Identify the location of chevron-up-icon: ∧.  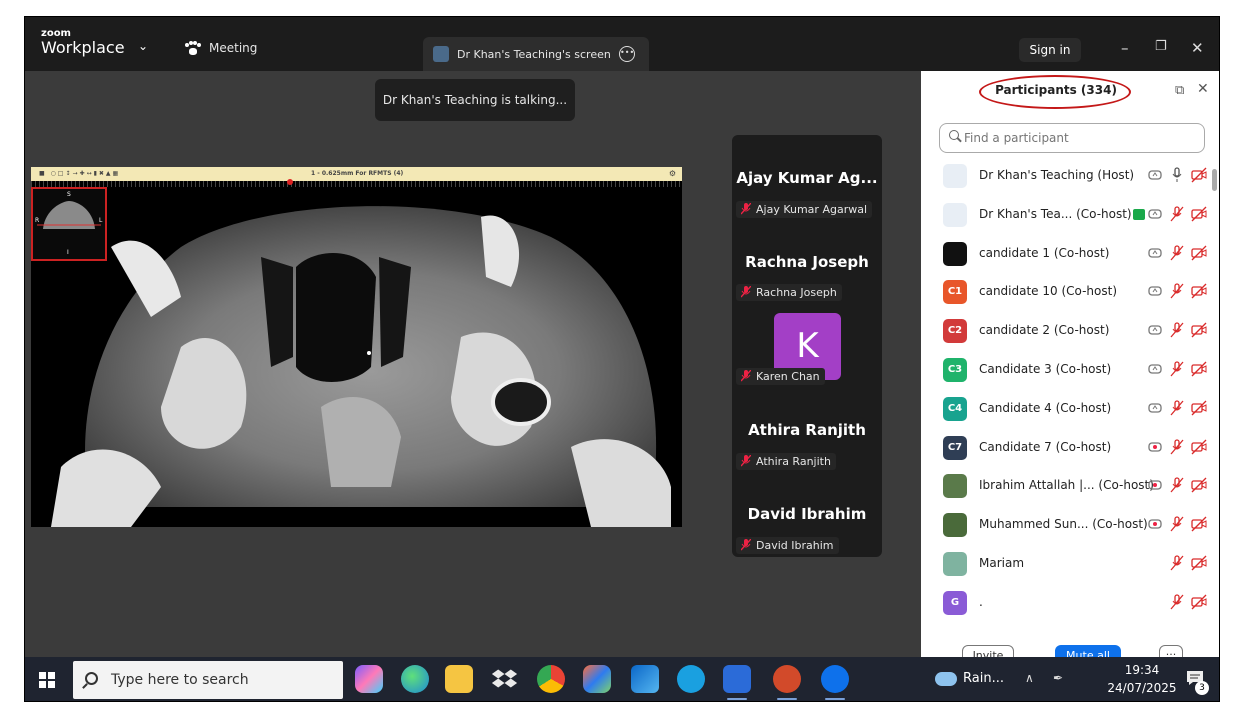
(1029, 678).